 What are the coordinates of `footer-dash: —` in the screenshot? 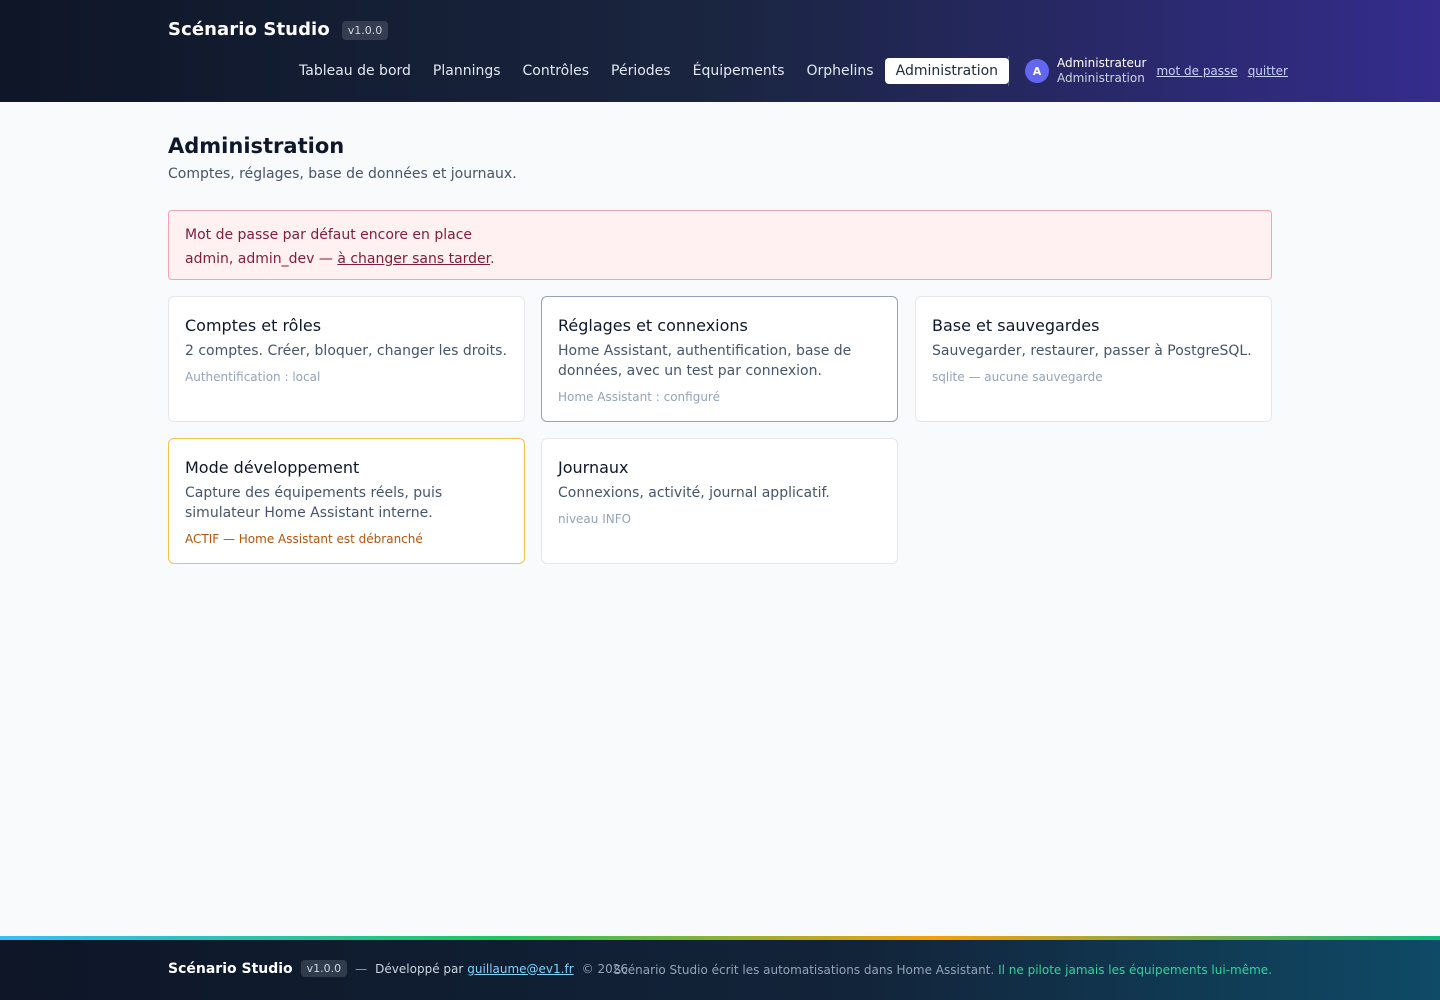 It's located at (361, 968).